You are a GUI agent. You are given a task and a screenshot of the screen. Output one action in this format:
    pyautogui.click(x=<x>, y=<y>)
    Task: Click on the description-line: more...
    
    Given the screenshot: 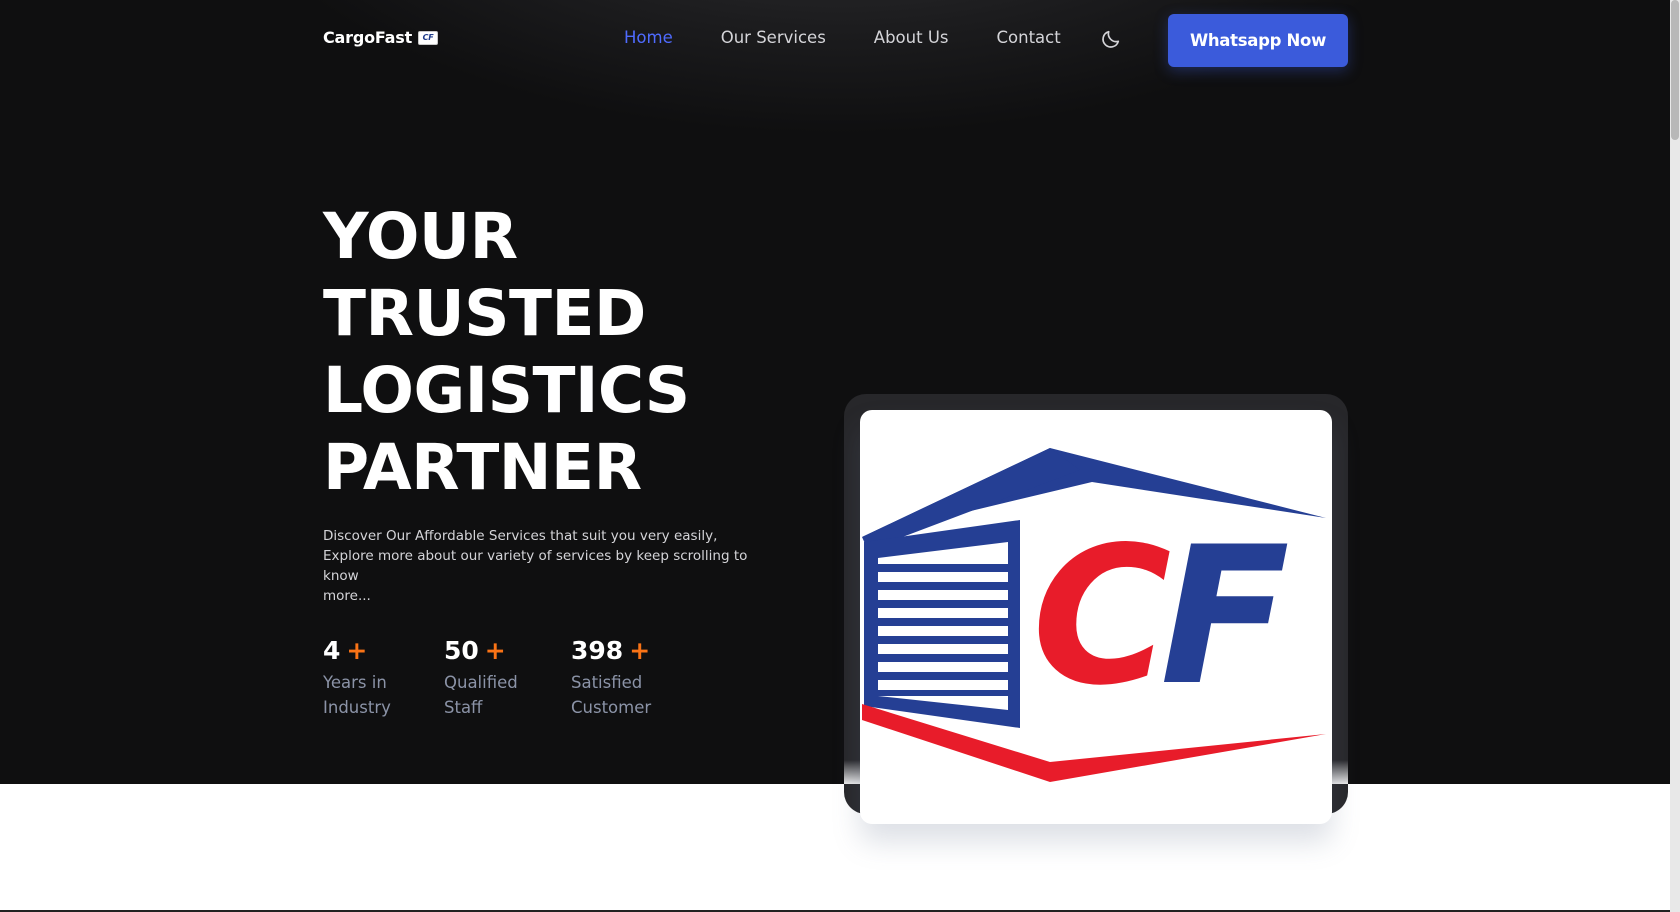 What is the action you would take?
    pyautogui.click(x=347, y=596)
    